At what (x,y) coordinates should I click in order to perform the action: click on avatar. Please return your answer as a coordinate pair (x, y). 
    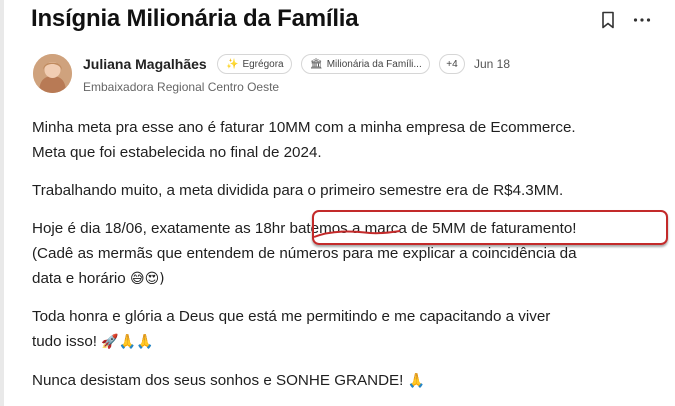
    Looking at the image, I should click on (52, 73).